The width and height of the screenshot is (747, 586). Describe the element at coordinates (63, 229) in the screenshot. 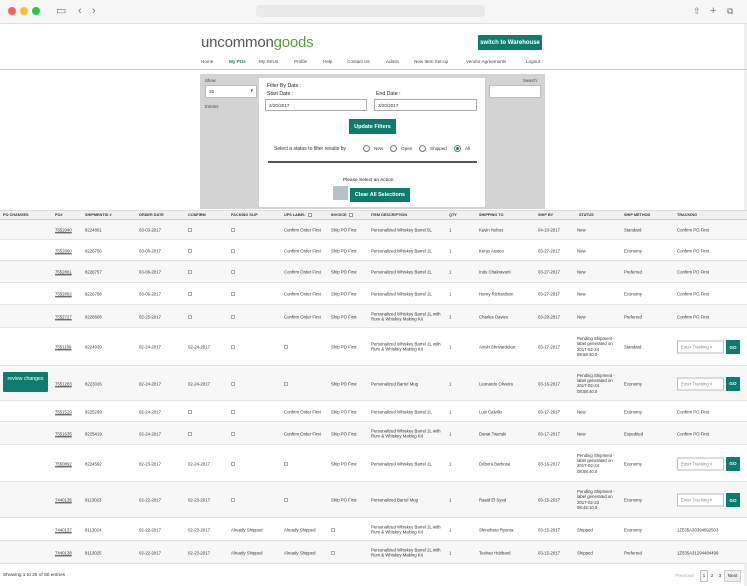

I see `po-number-link: 7552940` at that location.